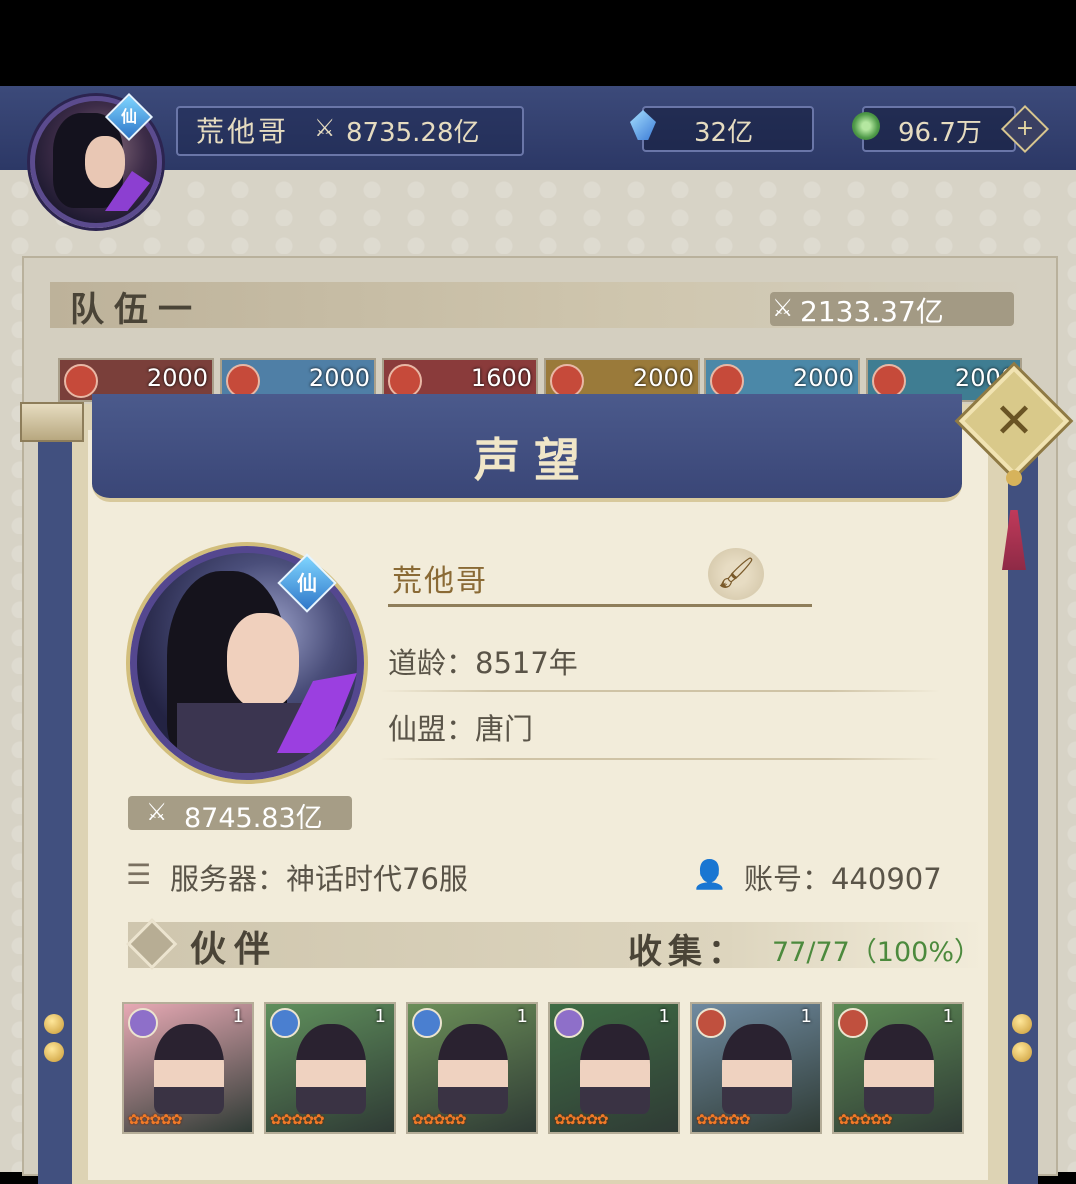  What do you see at coordinates (600, 605) in the screenshot?
I see `name-underline` at bounding box center [600, 605].